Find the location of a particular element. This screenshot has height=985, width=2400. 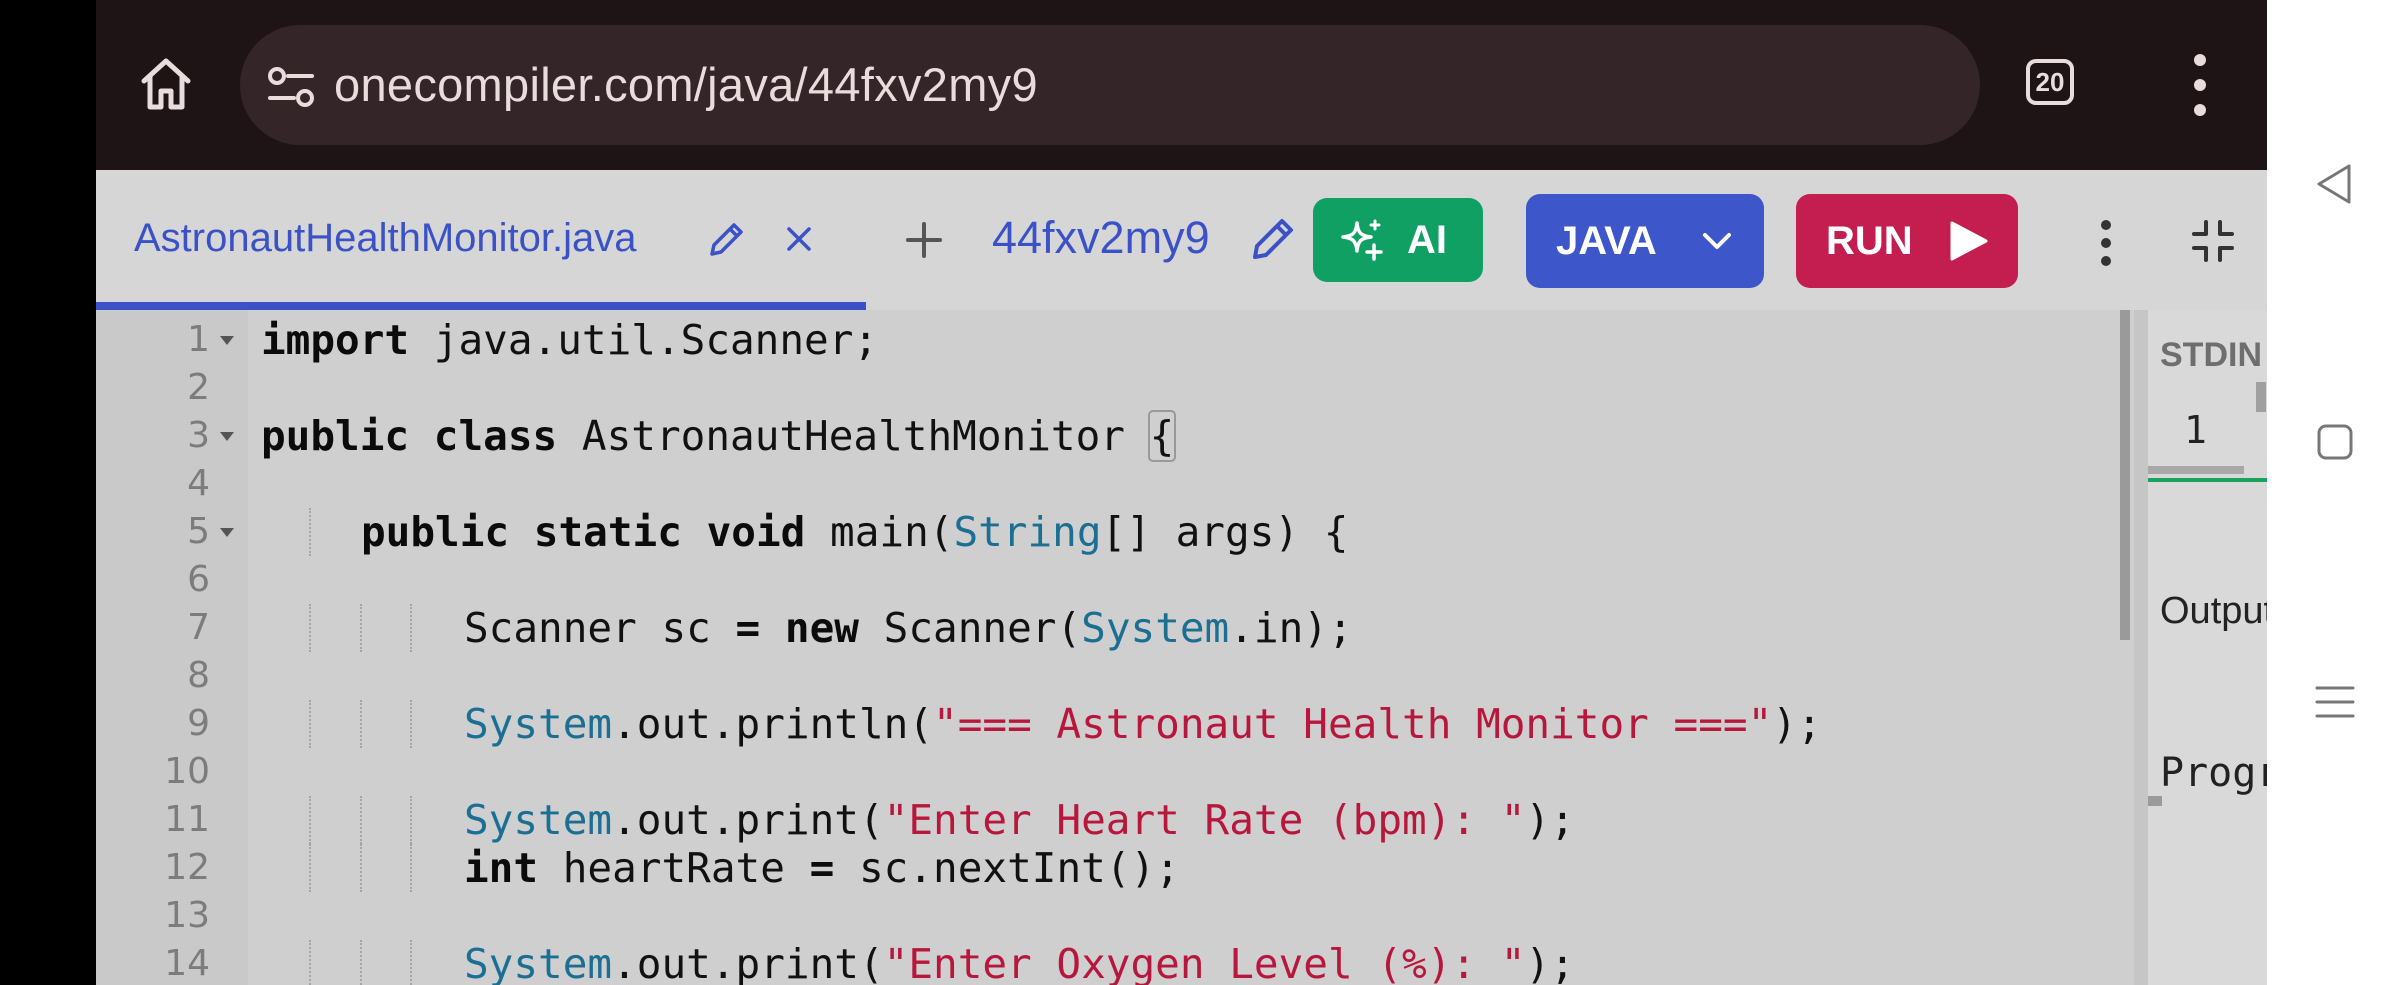

address-bar: onecompiler.com/java/44fxv2my9 is located at coordinates (1110, 85).